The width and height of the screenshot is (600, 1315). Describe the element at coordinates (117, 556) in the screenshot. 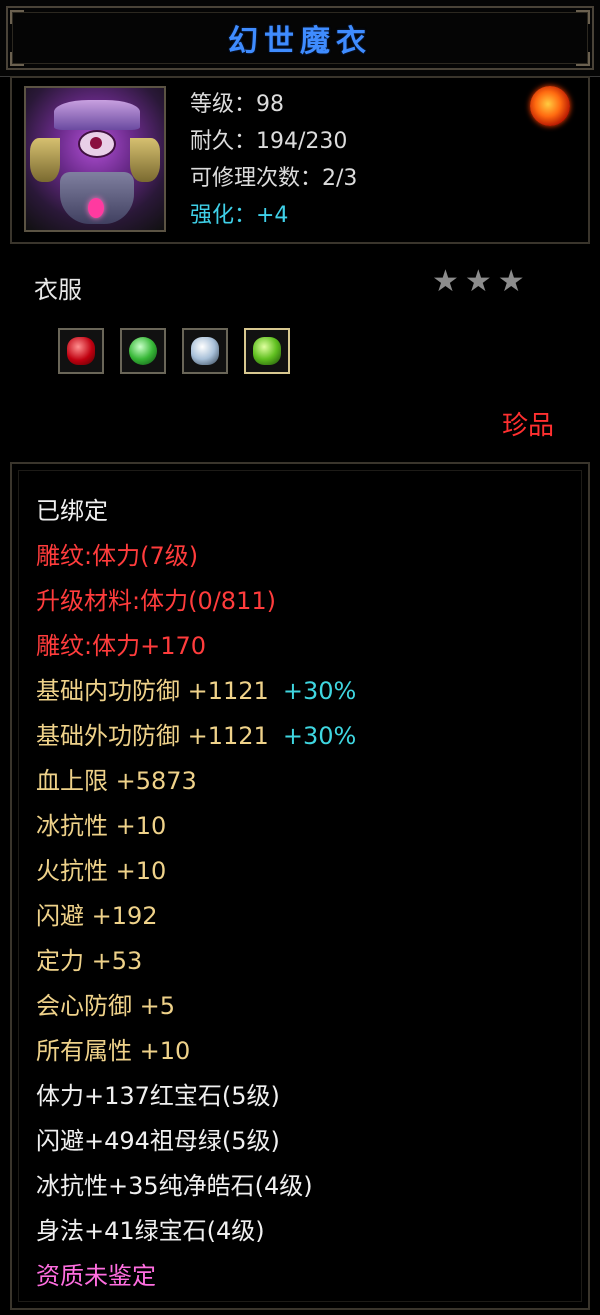

I see `engrave-line: 雕纹:体力(7级)` at that location.